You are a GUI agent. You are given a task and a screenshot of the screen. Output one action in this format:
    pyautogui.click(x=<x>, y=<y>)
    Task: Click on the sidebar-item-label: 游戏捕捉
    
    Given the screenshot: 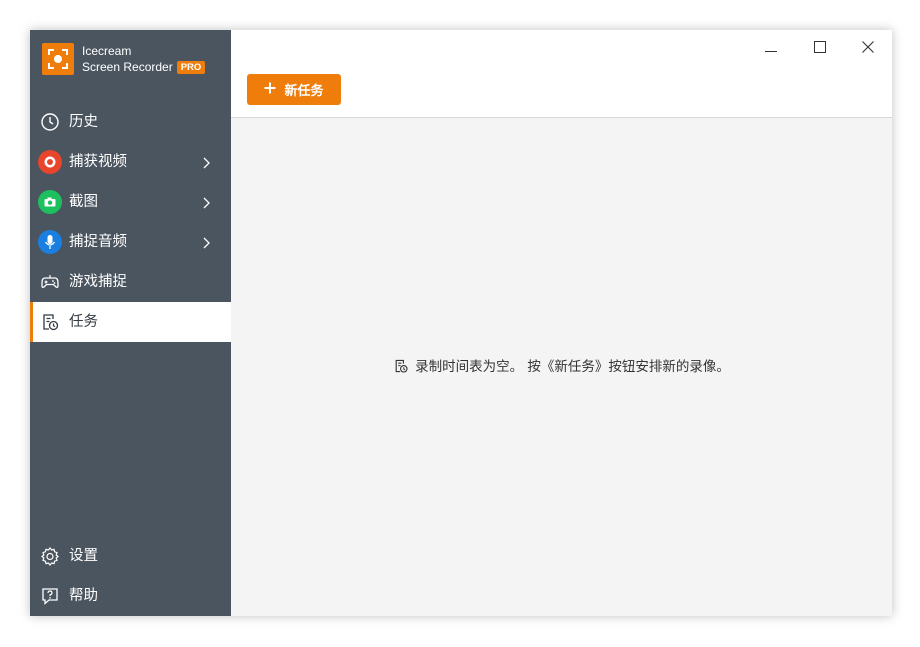 What is the action you would take?
    pyautogui.click(x=98, y=282)
    